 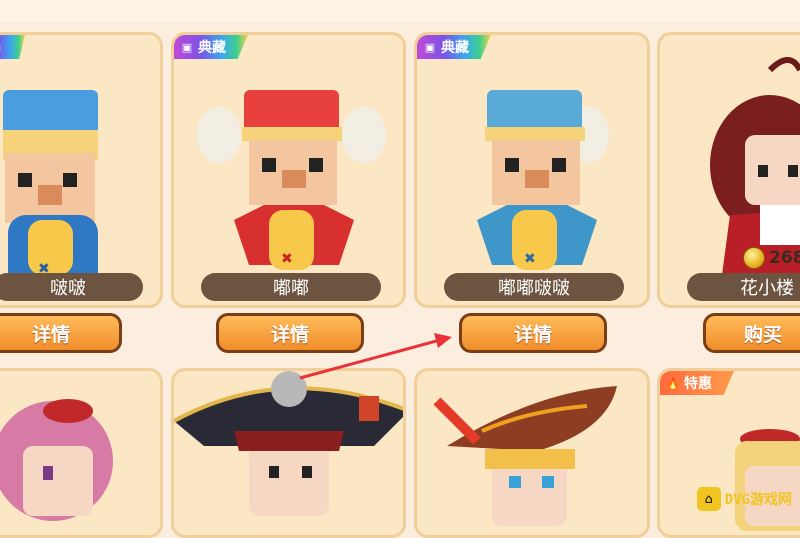 What do you see at coordinates (767, 480) in the screenshot?
I see `character-blonde-image` at bounding box center [767, 480].